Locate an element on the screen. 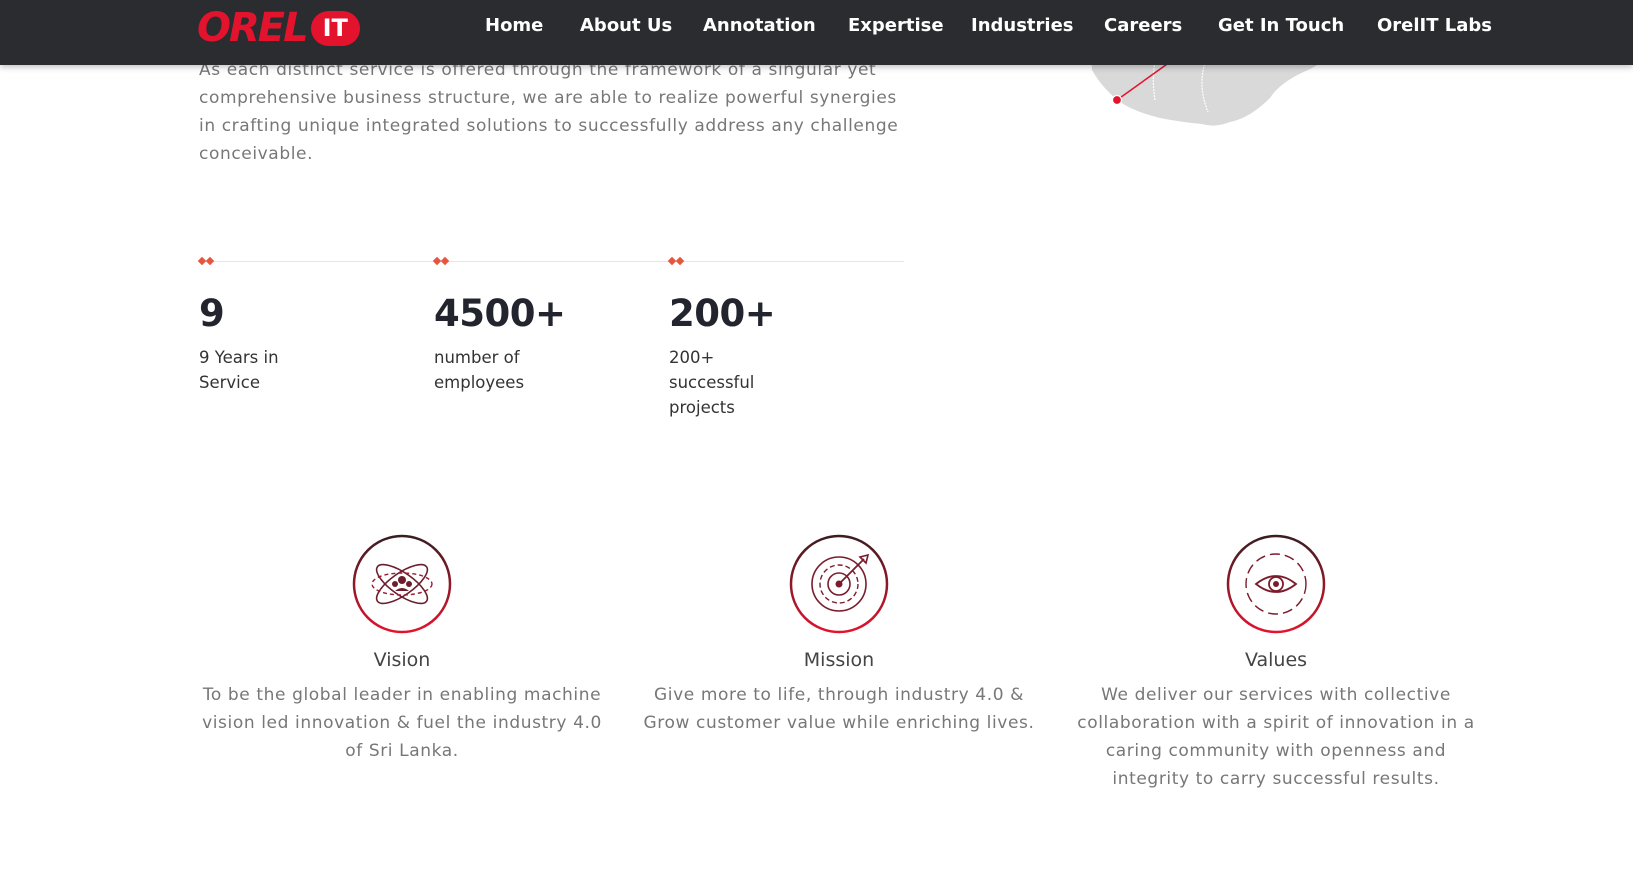  stat-value: 4500+ is located at coordinates (500, 313).